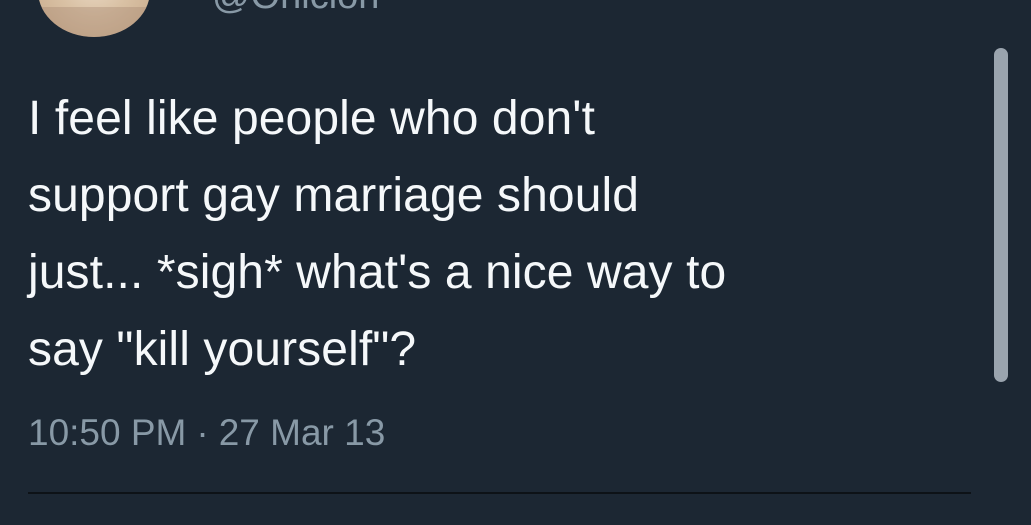 The image size is (1031, 525). I want to click on avatar, so click(94, 18).